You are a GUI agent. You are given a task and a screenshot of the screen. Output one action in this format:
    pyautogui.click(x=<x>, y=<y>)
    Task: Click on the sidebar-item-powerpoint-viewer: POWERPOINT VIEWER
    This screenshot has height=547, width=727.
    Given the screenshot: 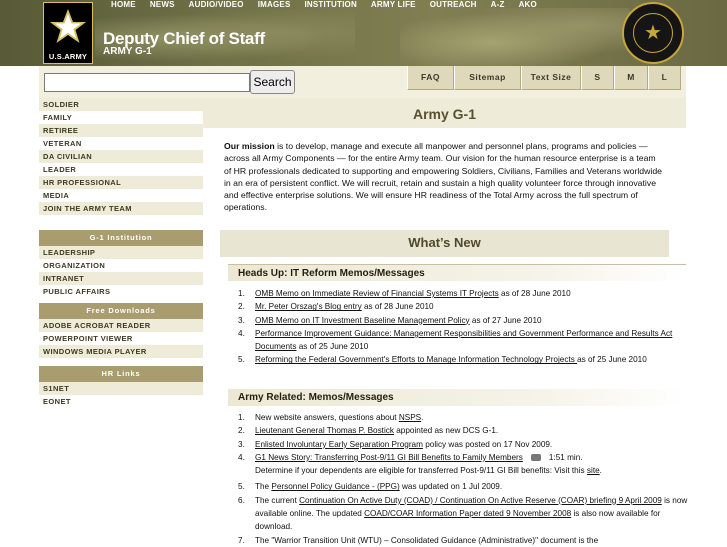 What is the action you would take?
    pyautogui.click(x=121, y=338)
    